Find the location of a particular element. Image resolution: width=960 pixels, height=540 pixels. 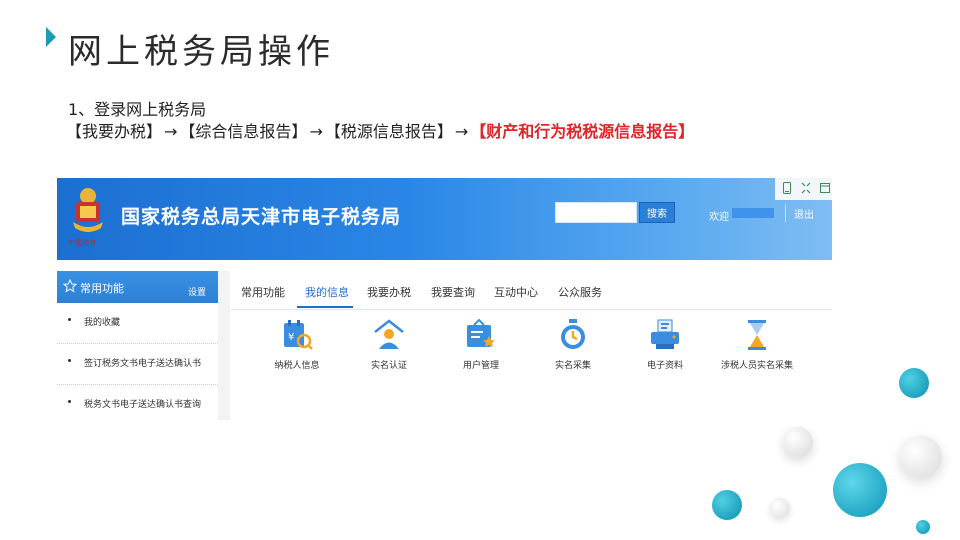

app-label: 实名采集 is located at coordinates (572, 366).